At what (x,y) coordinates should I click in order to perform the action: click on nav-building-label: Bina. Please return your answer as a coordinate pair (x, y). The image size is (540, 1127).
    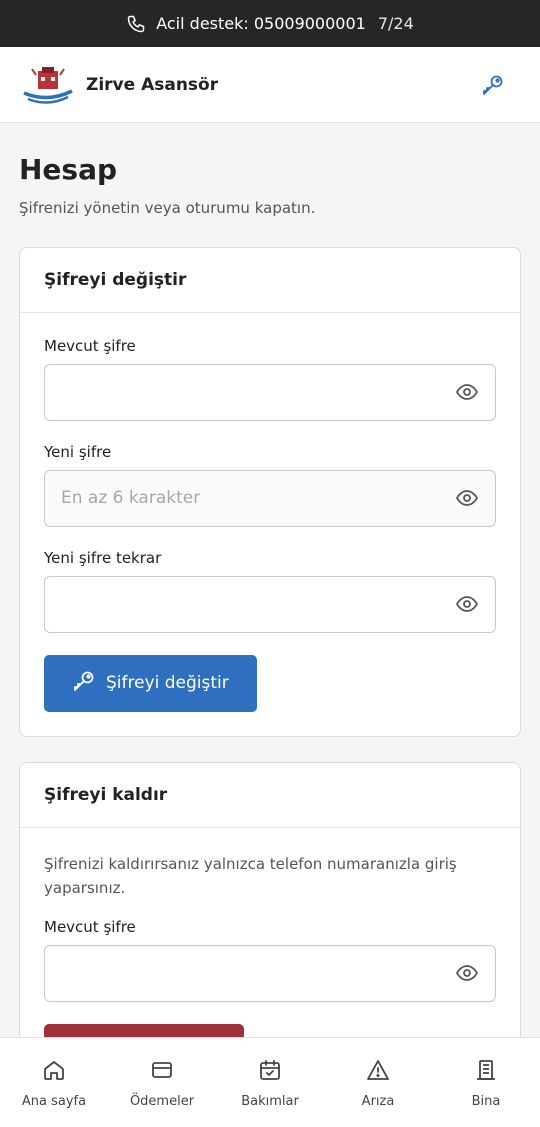
    Looking at the image, I should click on (486, 1101).